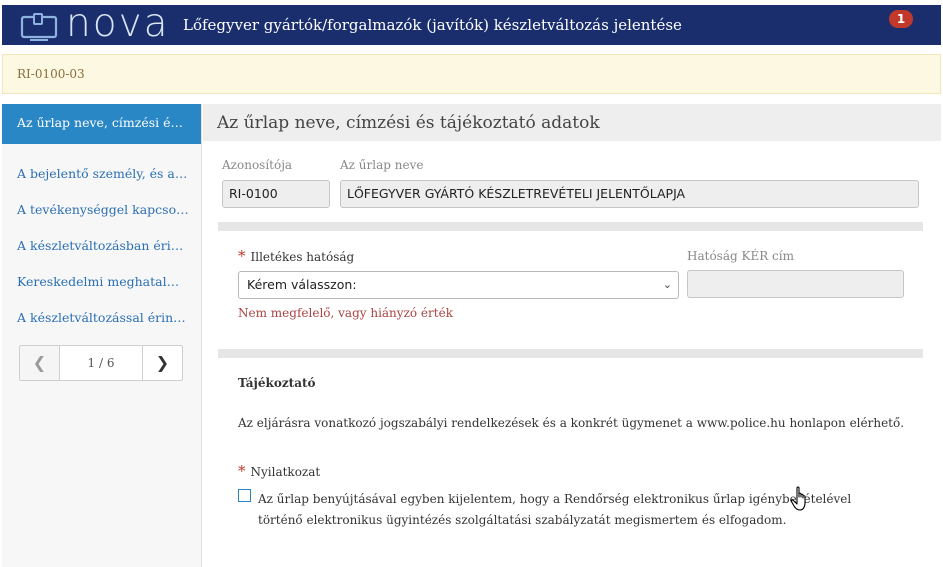  What do you see at coordinates (257, 165) in the screenshot?
I see `id-label: Azonosítója` at bounding box center [257, 165].